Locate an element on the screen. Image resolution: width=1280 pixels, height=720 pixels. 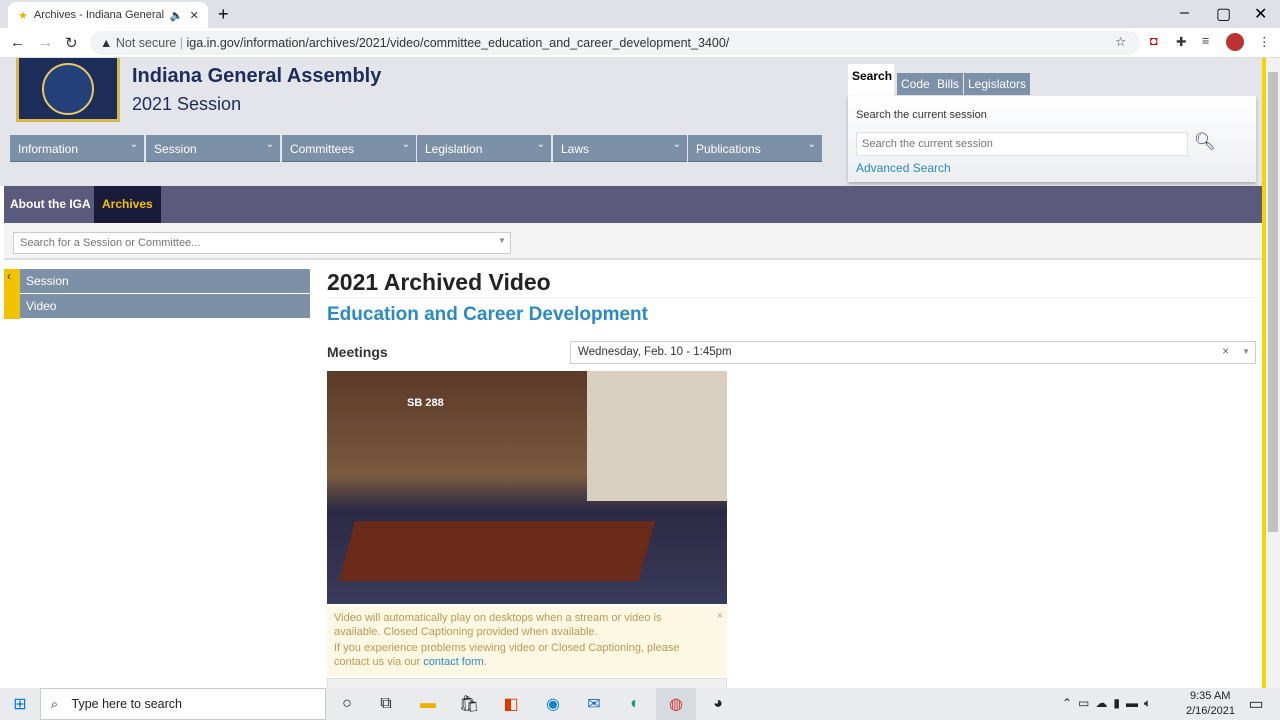
tab-search: Search is located at coordinates (871, 80).